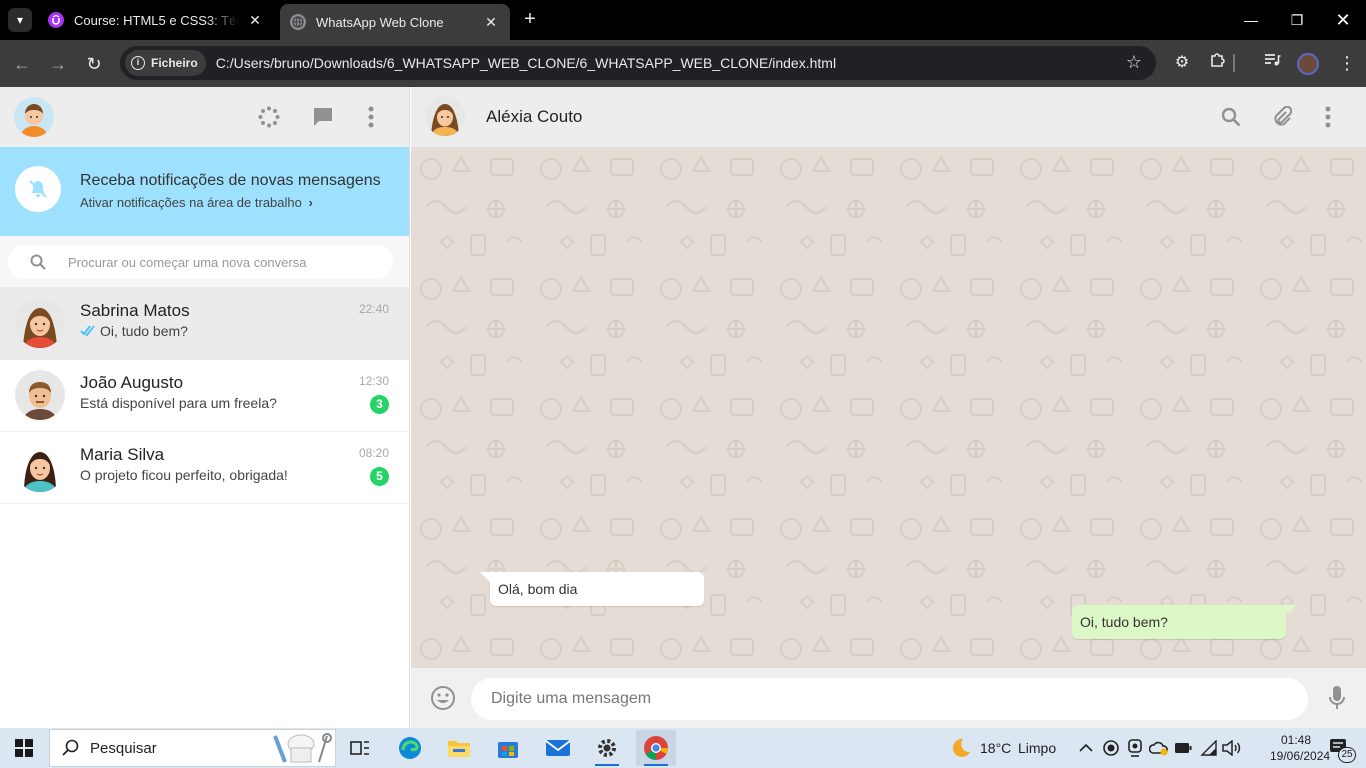 The image size is (1366, 768). I want to click on last-message-text: Oi, tudo bem?, so click(144, 331).